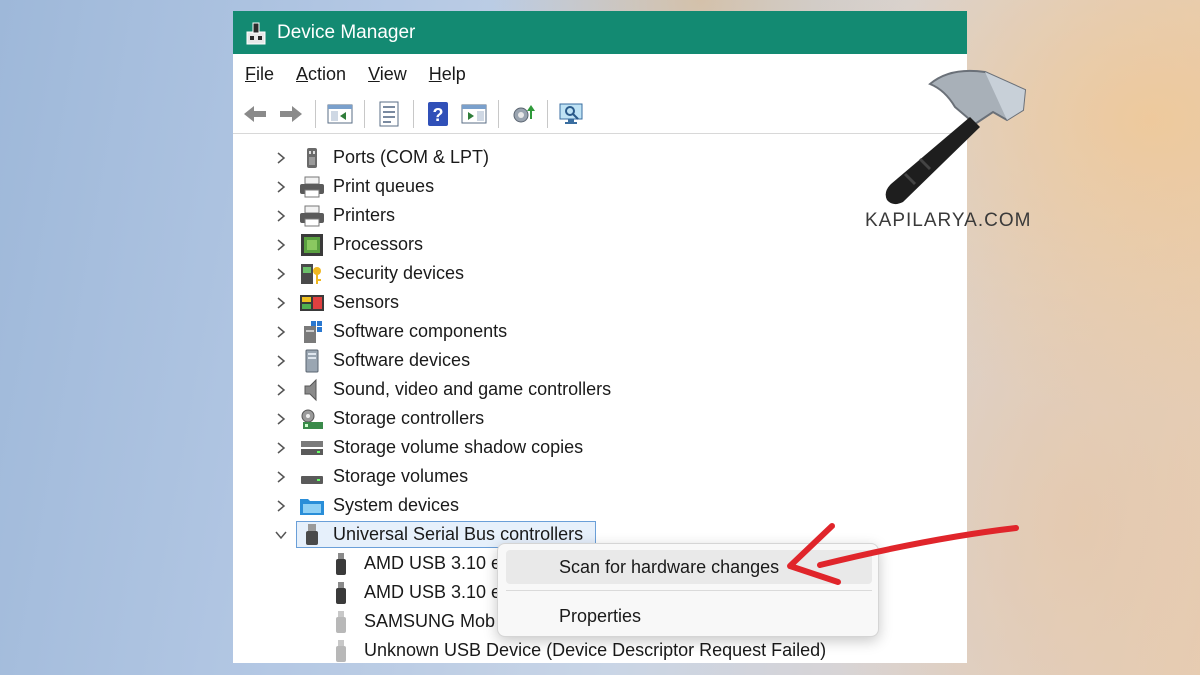  What do you see at coordinates (903, 554) in the screenshot?
I see `annotation-arrow-icon` at bounding box center [903, 554].